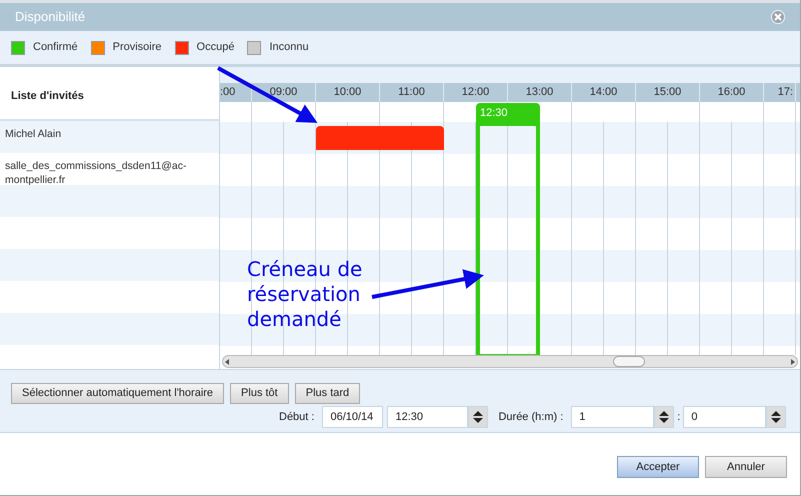 The height and width of the screenshot is (496, 801). What do you see at coordinates (353, 417) in the screenshot?
I see `date-field: 06/10/14` at bounding box center [353, 417].